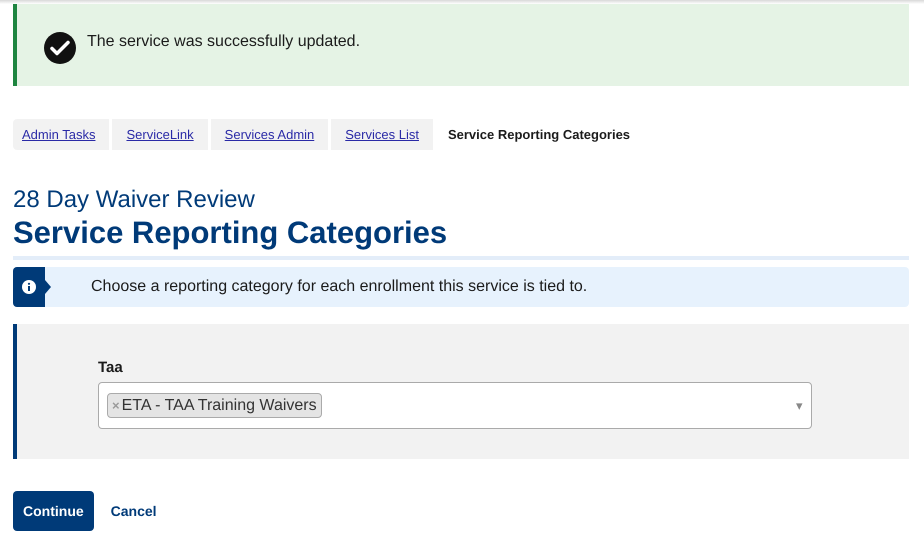  What do you see at coordinates (61, 134) in the screenshot?
I see `breadcrumb-link: Admin Tasks` at bounding box center [61, 134].